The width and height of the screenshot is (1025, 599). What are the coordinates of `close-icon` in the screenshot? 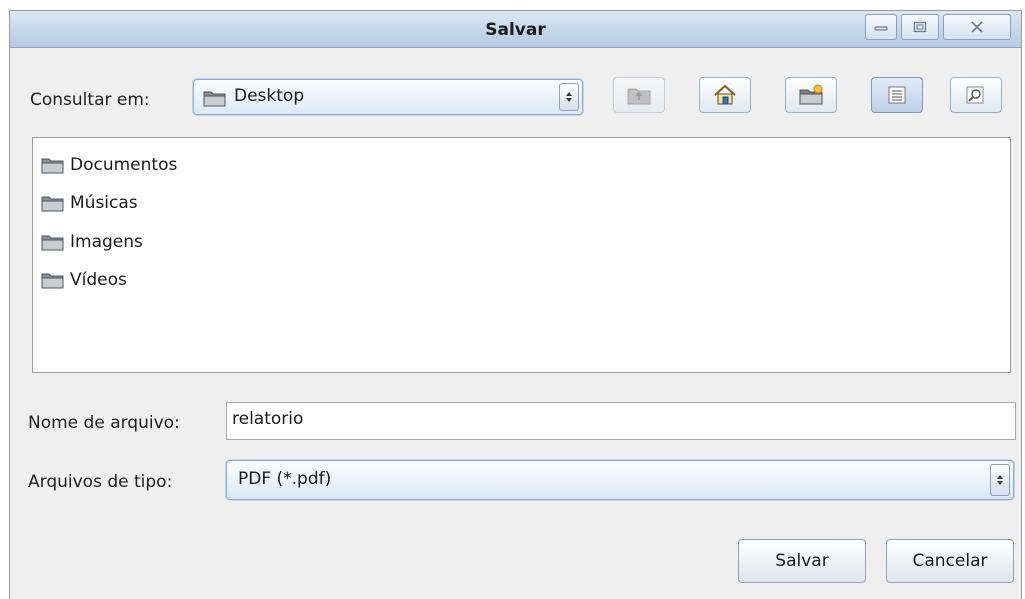 It's located at (977, 27).